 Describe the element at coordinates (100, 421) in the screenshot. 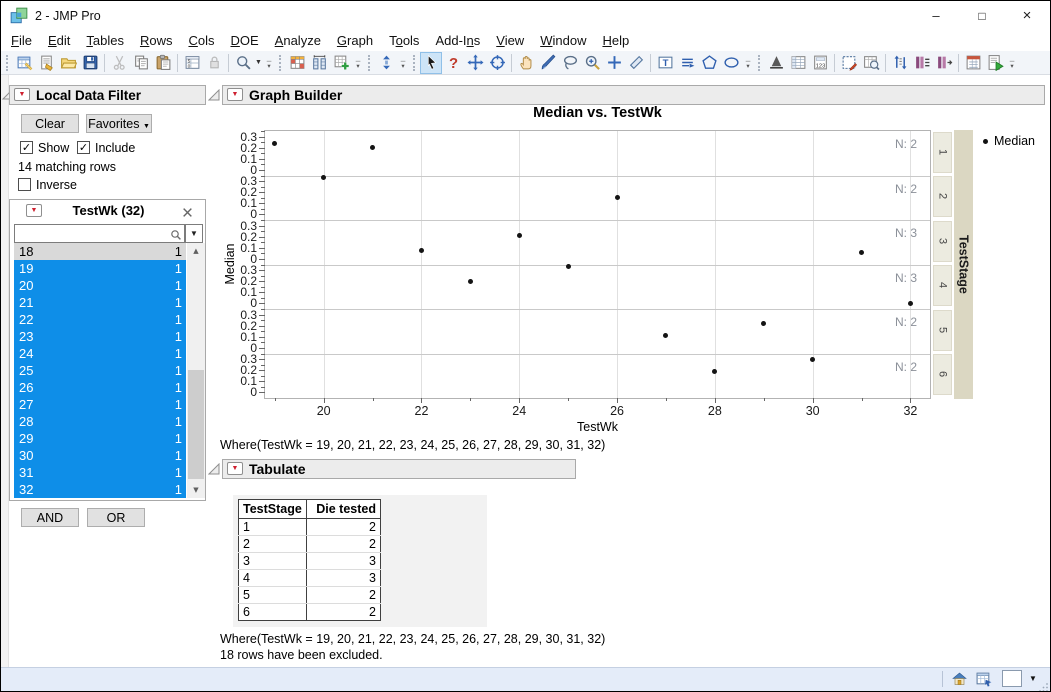

I see `filter-value-row: 28 1` at that location.